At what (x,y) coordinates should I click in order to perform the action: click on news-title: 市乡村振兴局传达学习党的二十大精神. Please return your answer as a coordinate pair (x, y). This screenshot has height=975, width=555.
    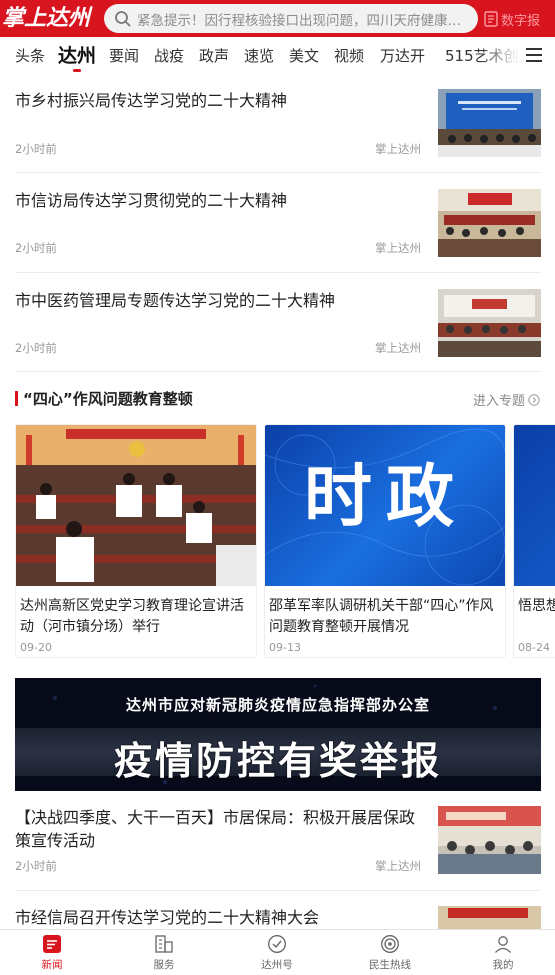
    Looking at the image, I should click on (151, 100).